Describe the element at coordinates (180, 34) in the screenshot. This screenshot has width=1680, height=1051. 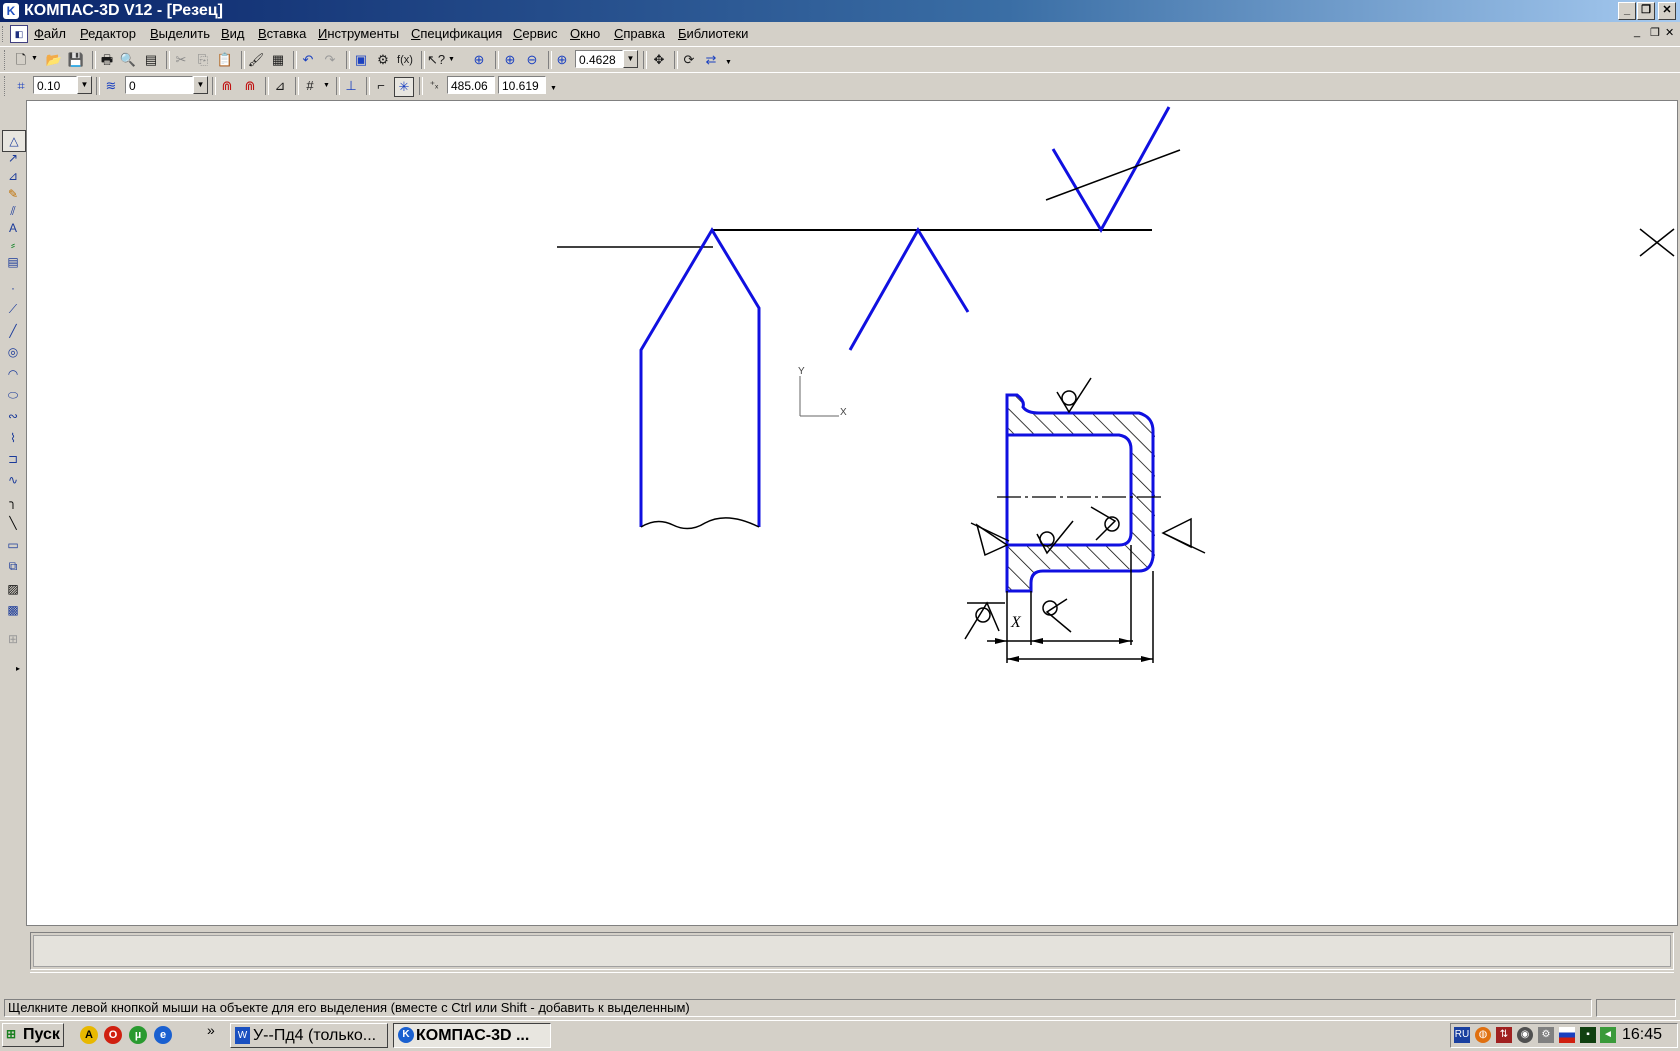
I see `menu-select: Выделить` at that location.